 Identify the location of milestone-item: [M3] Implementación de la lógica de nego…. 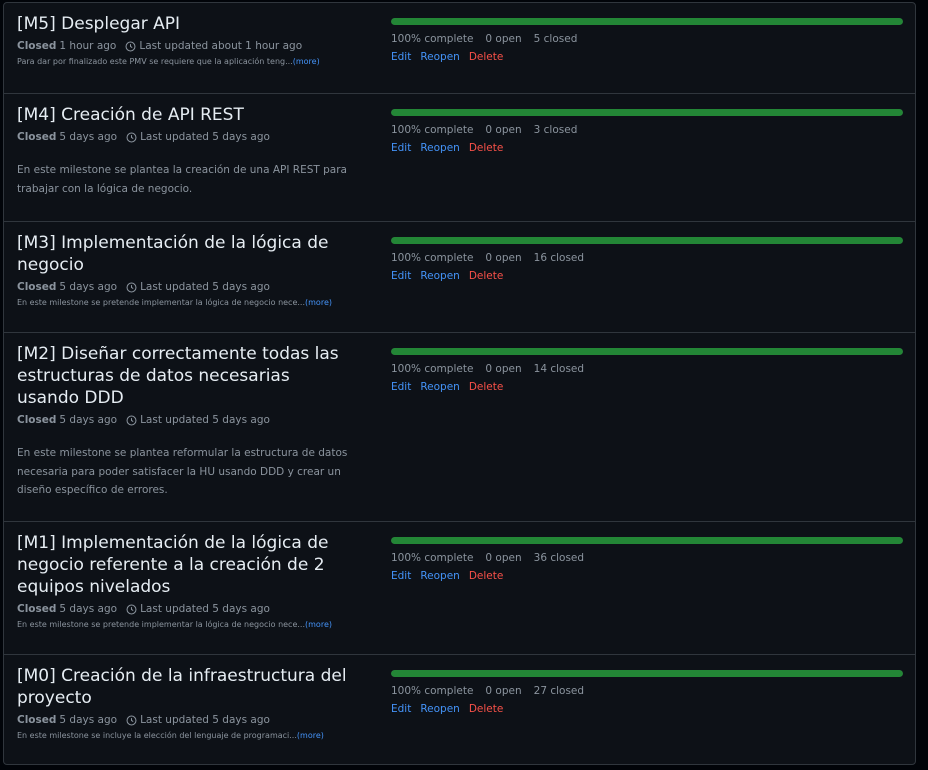
(459, 276).